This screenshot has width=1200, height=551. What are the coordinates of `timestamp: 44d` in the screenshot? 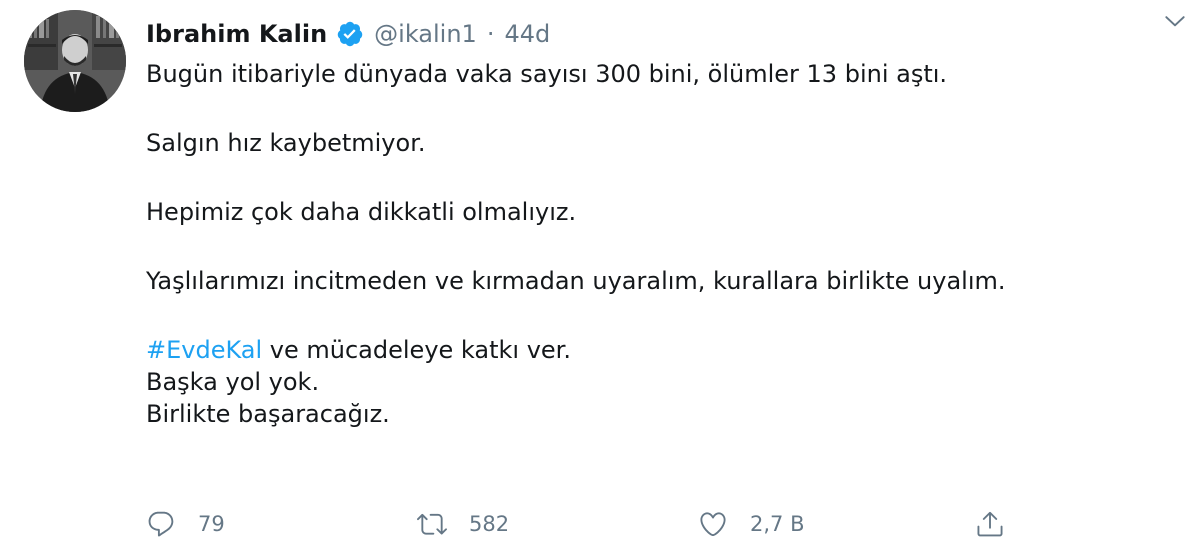 It's located at (527, 34).